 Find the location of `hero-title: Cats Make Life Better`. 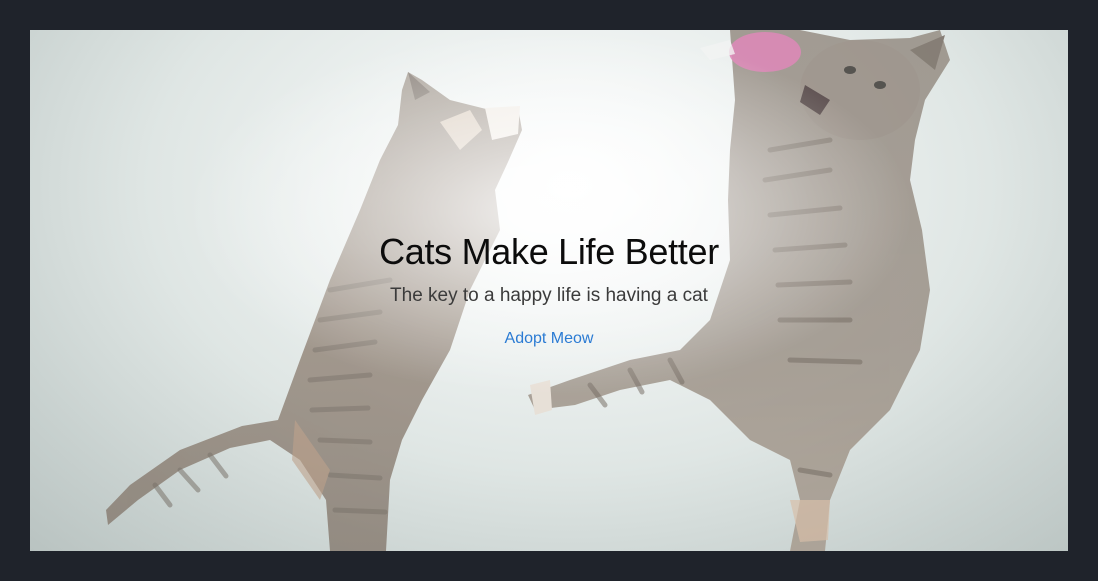

hero-title: Cats Make Life Better is located at coordinates (549, 251).